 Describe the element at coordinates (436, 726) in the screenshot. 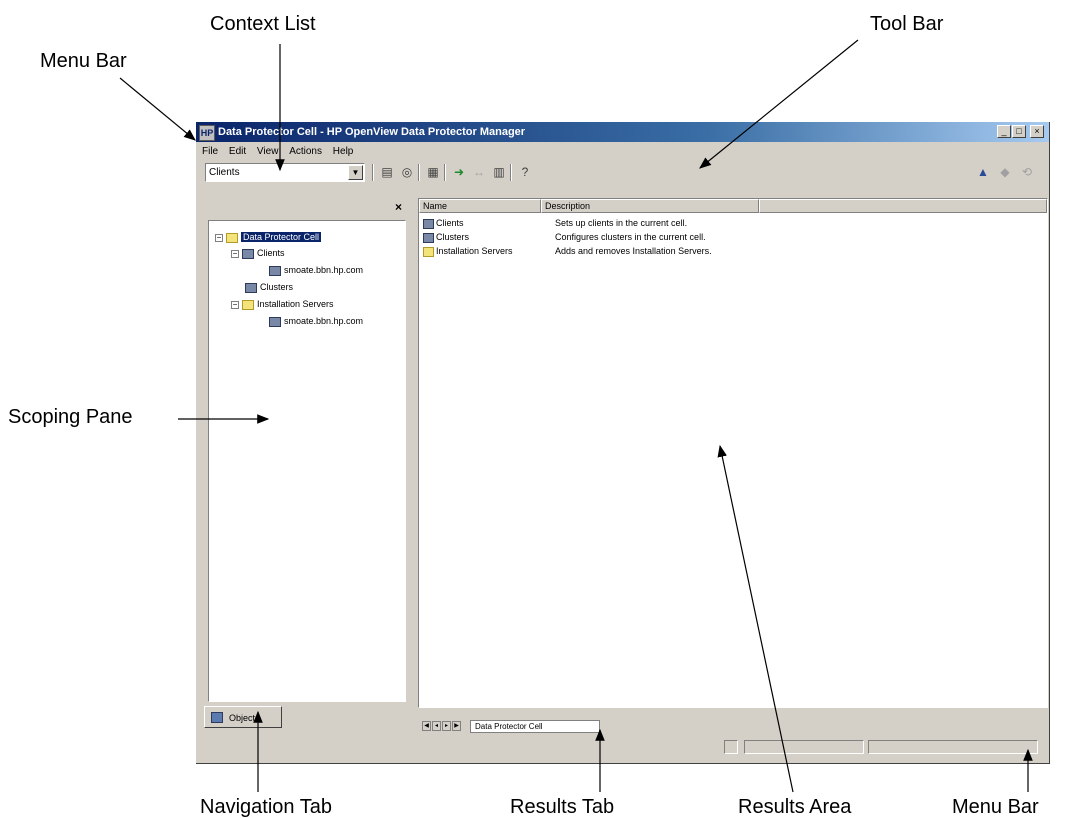

I see `prev-tab-icon: ◂` at that location.